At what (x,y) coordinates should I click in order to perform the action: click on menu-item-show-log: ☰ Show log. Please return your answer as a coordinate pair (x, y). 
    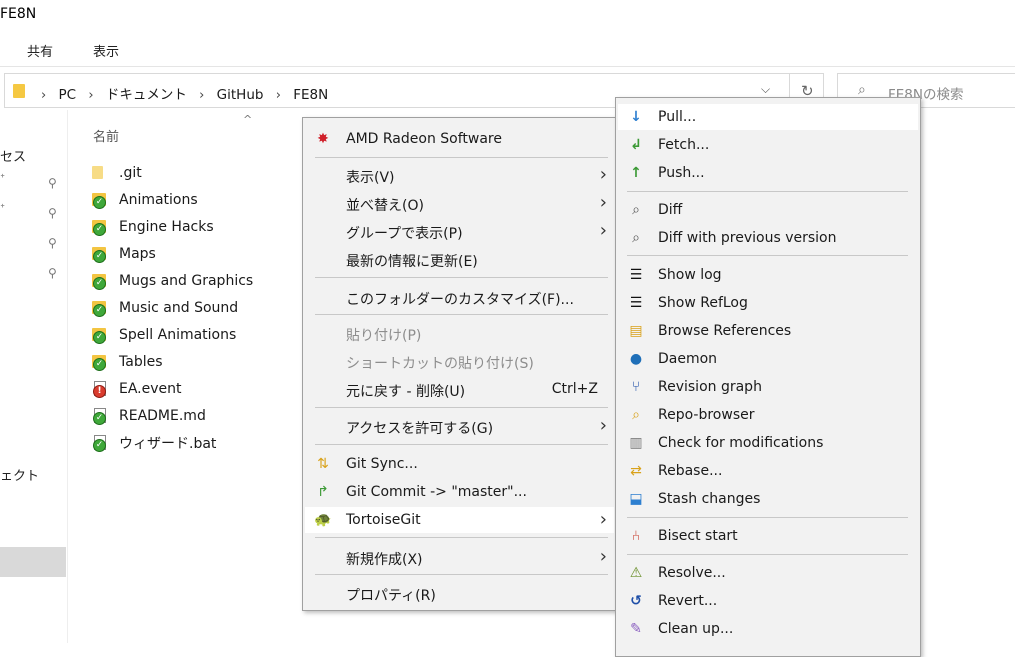
    Looking at the image, I should click on (768, 275).